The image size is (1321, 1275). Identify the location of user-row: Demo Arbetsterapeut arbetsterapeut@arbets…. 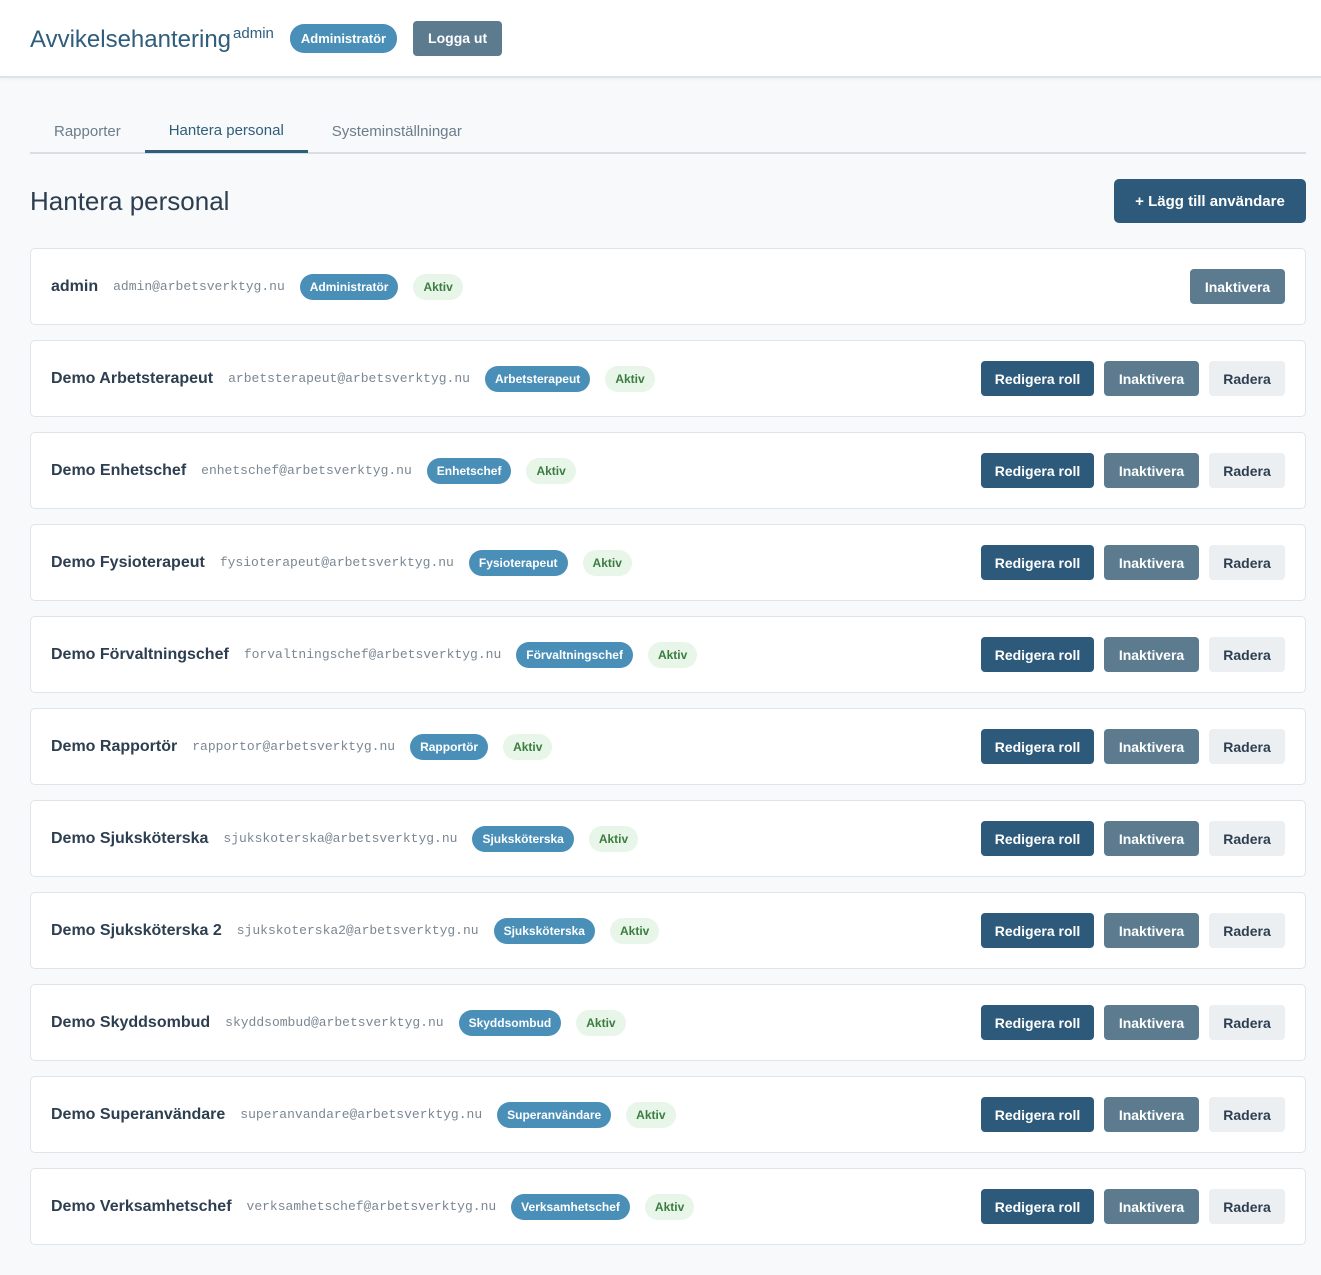
(668, 378).